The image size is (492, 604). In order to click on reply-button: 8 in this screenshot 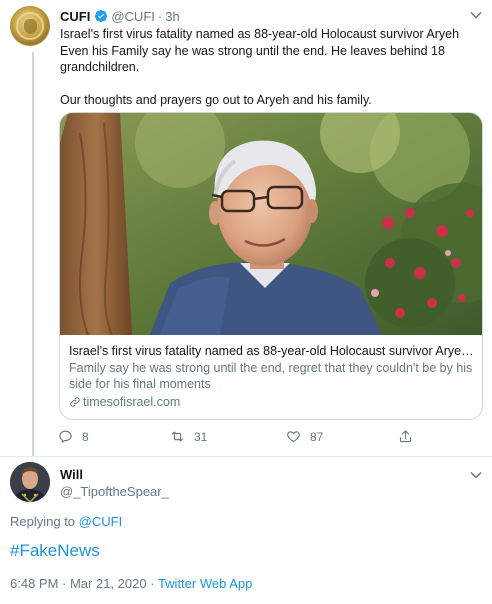, I will do `click(73, 436)`.